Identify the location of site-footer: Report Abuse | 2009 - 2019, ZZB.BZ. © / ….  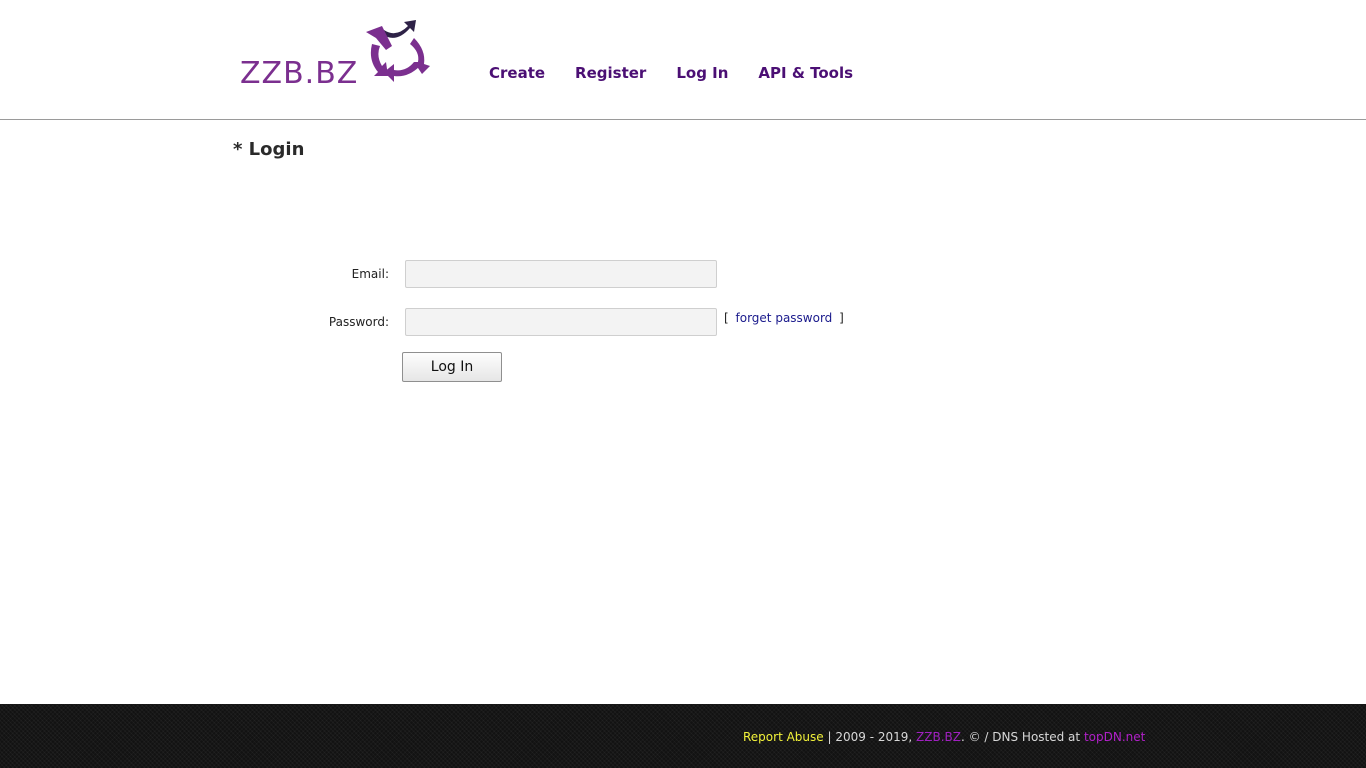
(683, 736).